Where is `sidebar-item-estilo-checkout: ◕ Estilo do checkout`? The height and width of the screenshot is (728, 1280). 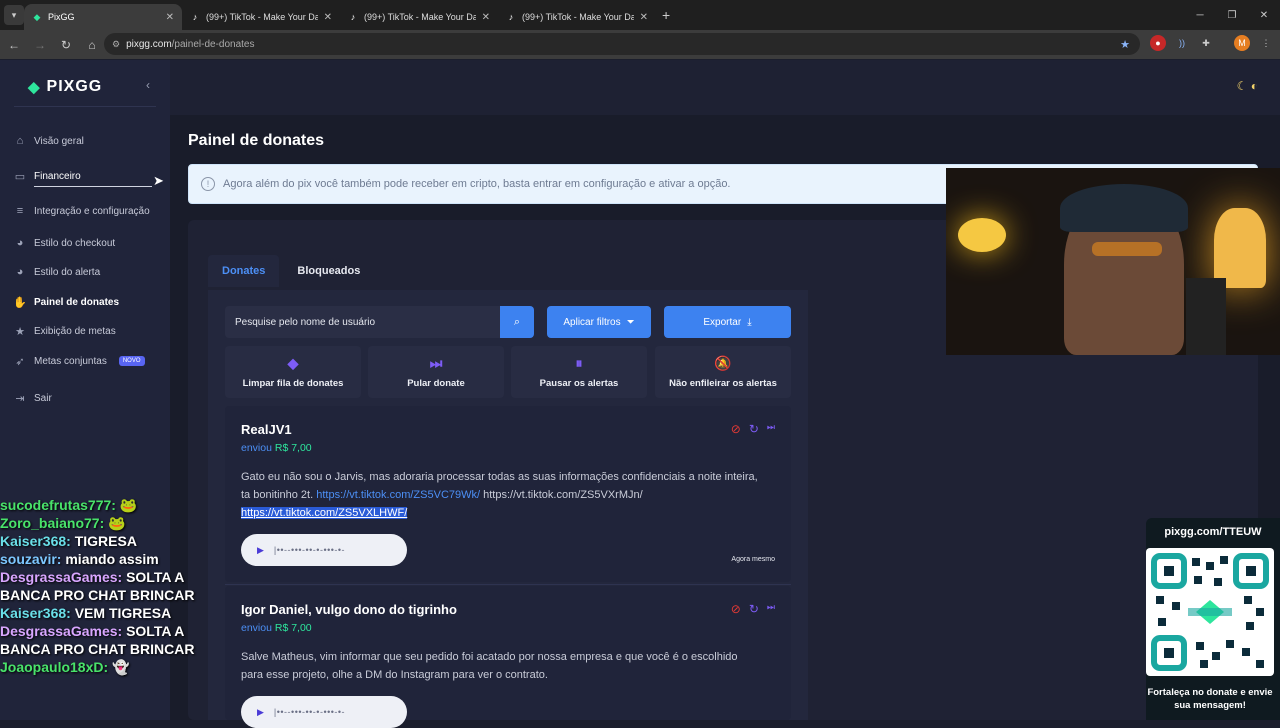
sidebar-item-estilo-checkout: ◕ Estilo do checkout is located at coordinates (65, 243).